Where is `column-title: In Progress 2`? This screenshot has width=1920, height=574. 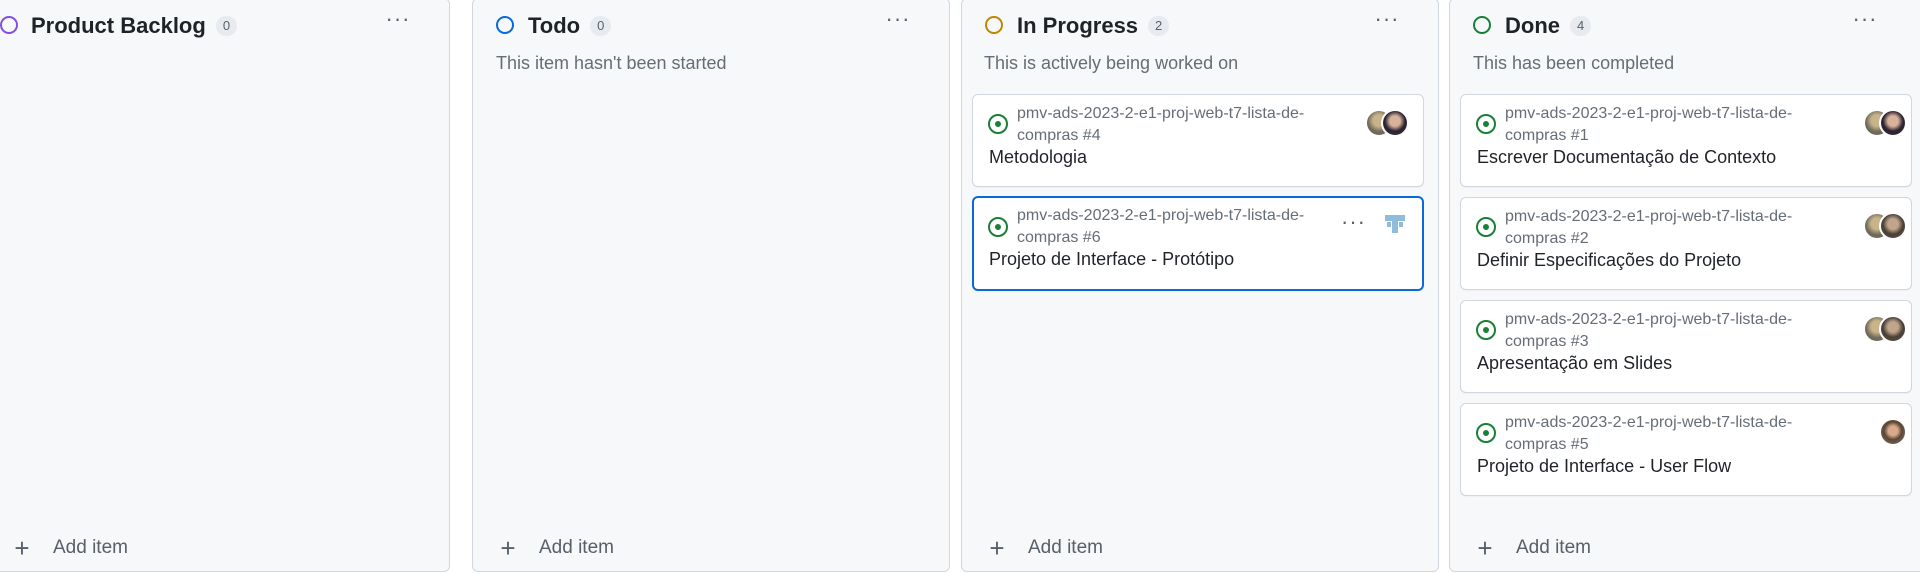
column-title: In Progress 2 is located at coordinates (1093, 26).